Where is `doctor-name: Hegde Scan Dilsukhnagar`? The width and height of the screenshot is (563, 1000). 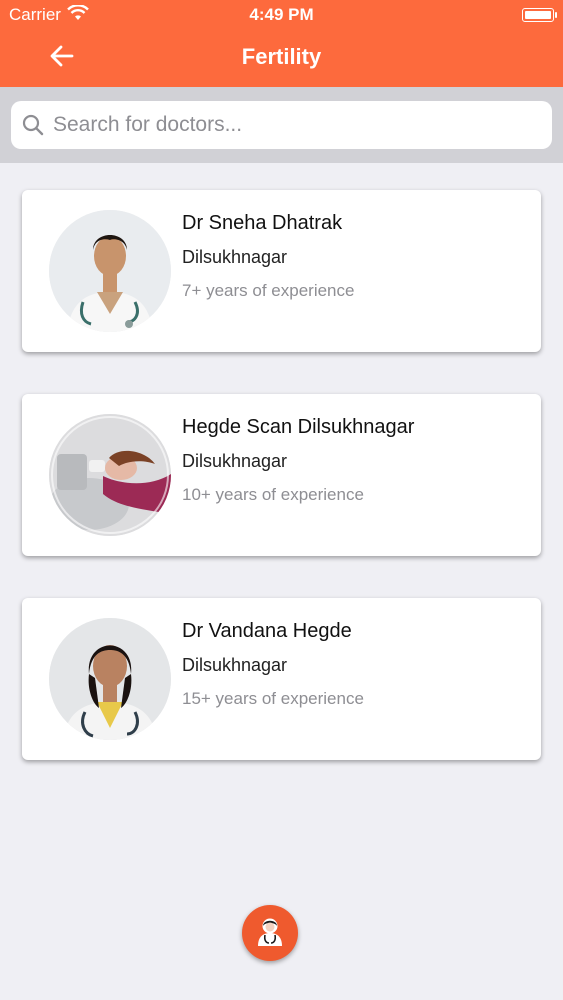 doctor-name: Hegde Scan Dilsukhnagar is located at coordinates (298, 427).